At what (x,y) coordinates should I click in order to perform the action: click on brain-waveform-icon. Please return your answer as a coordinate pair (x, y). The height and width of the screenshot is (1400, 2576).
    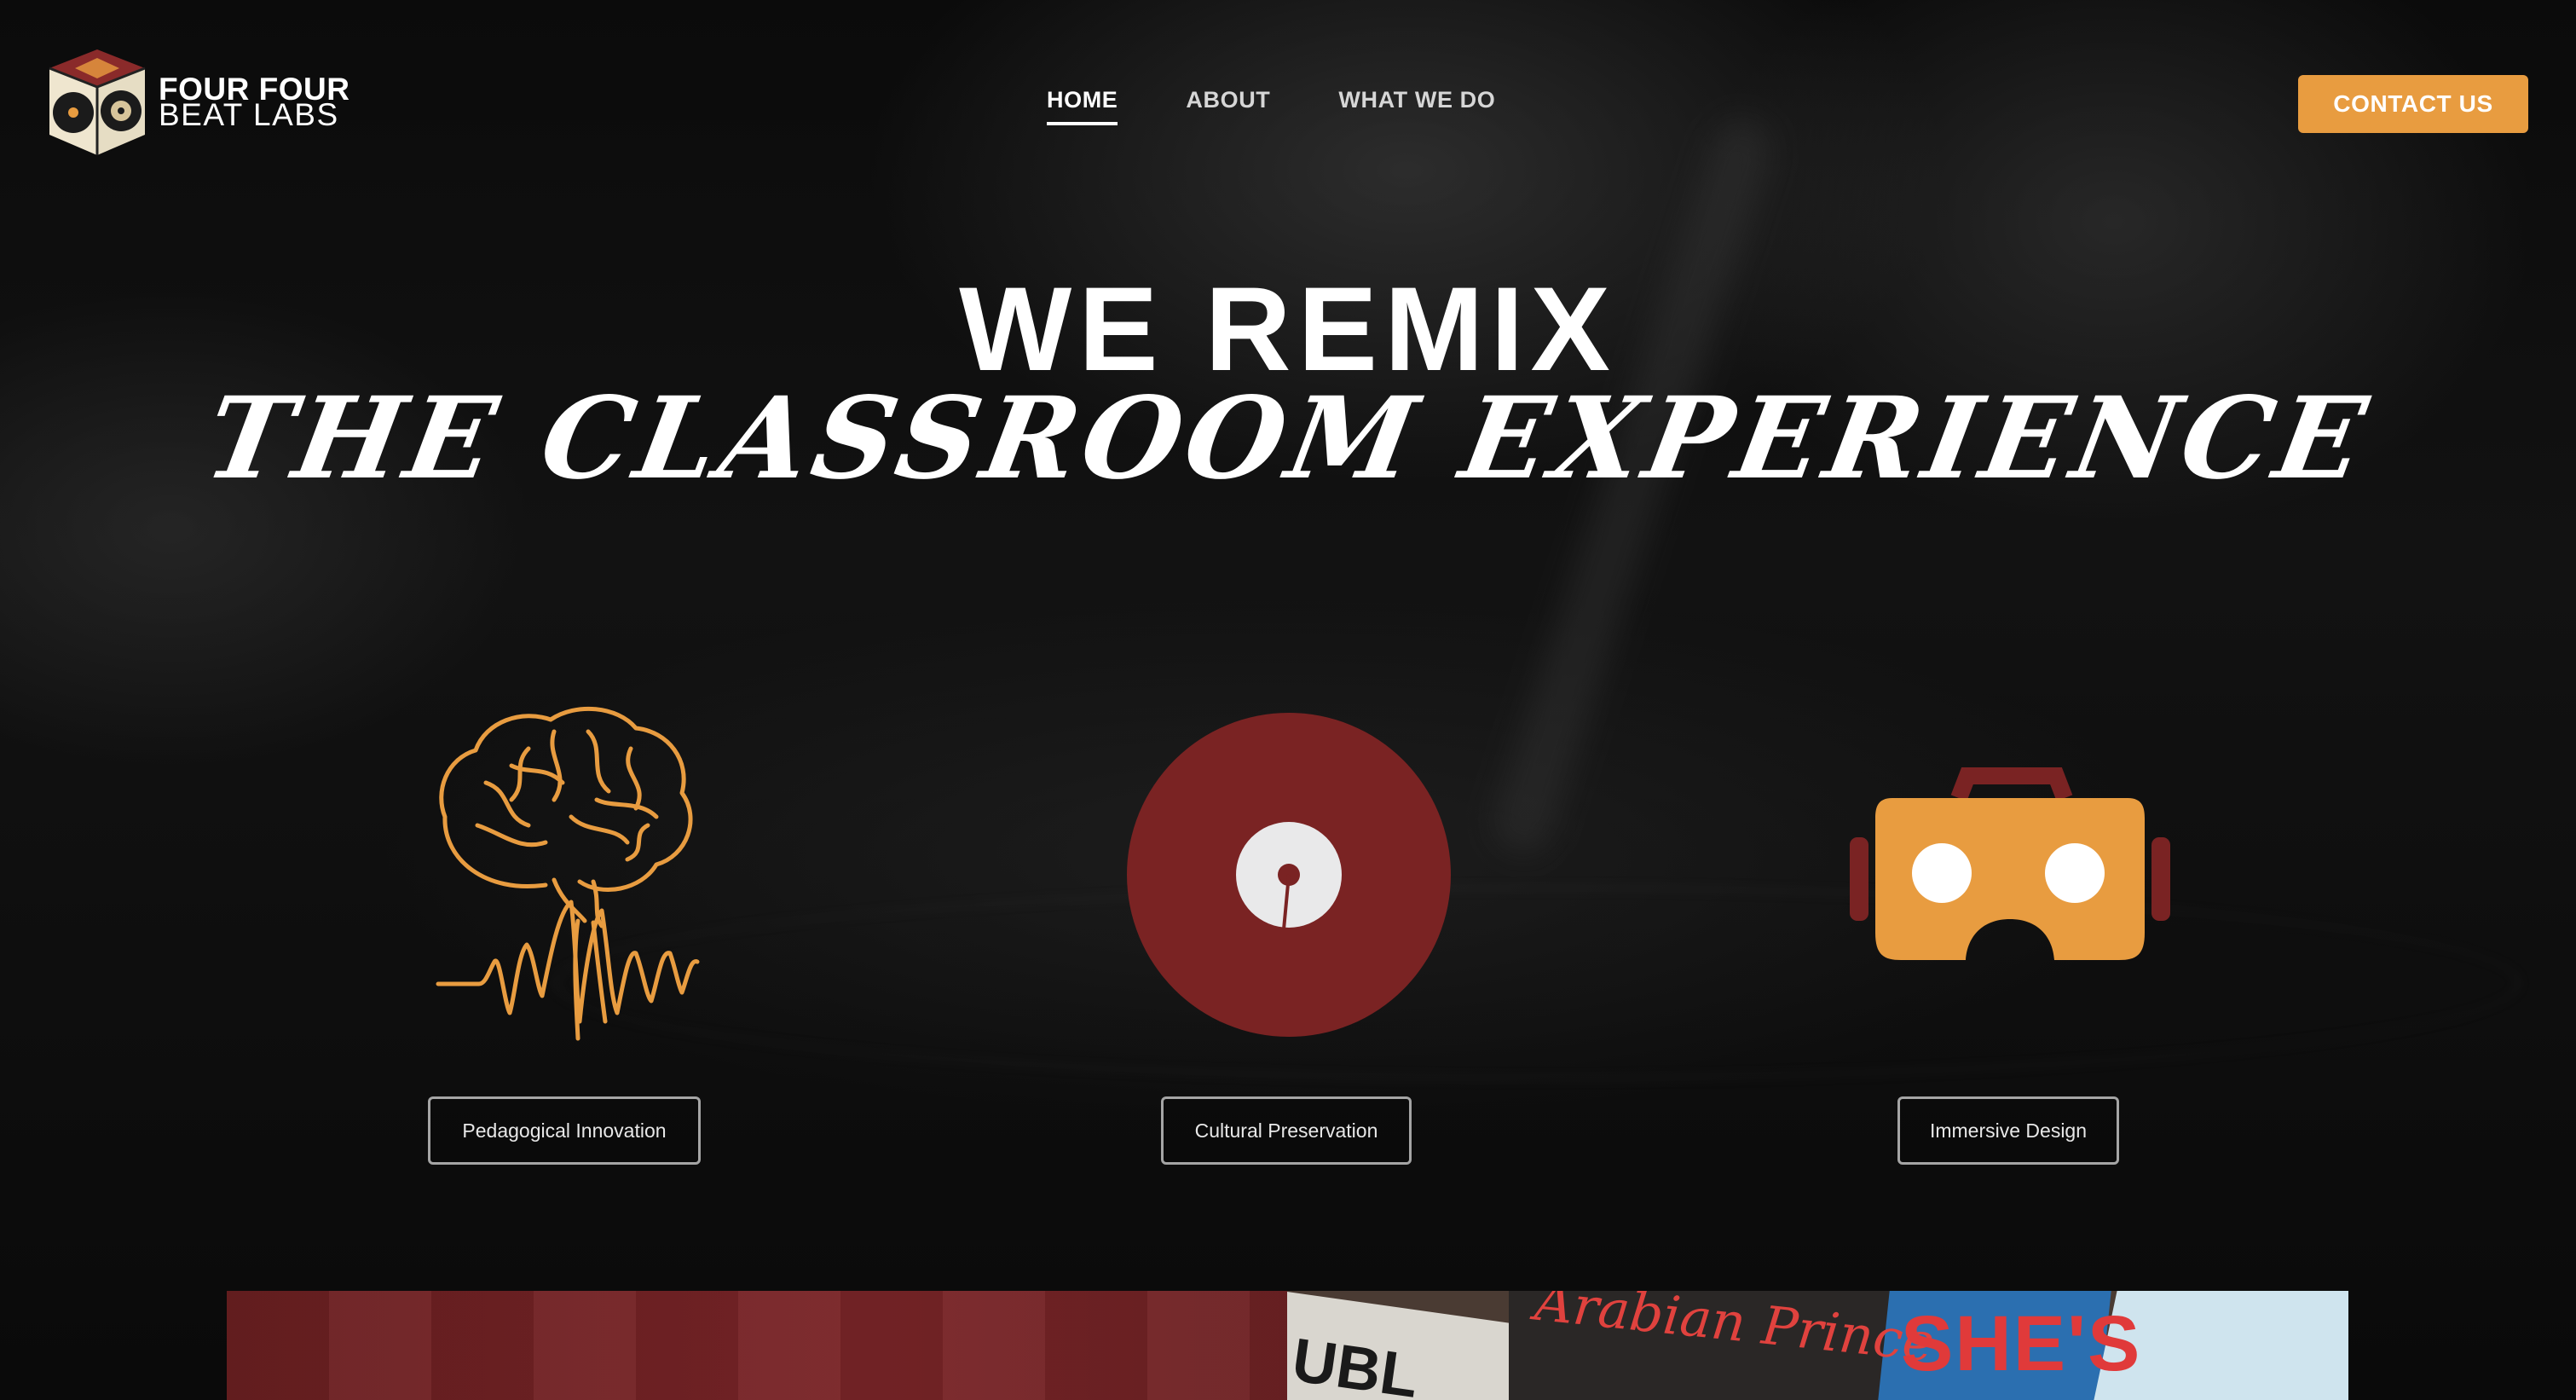
    Looking at the image, I should click on (568, 873).